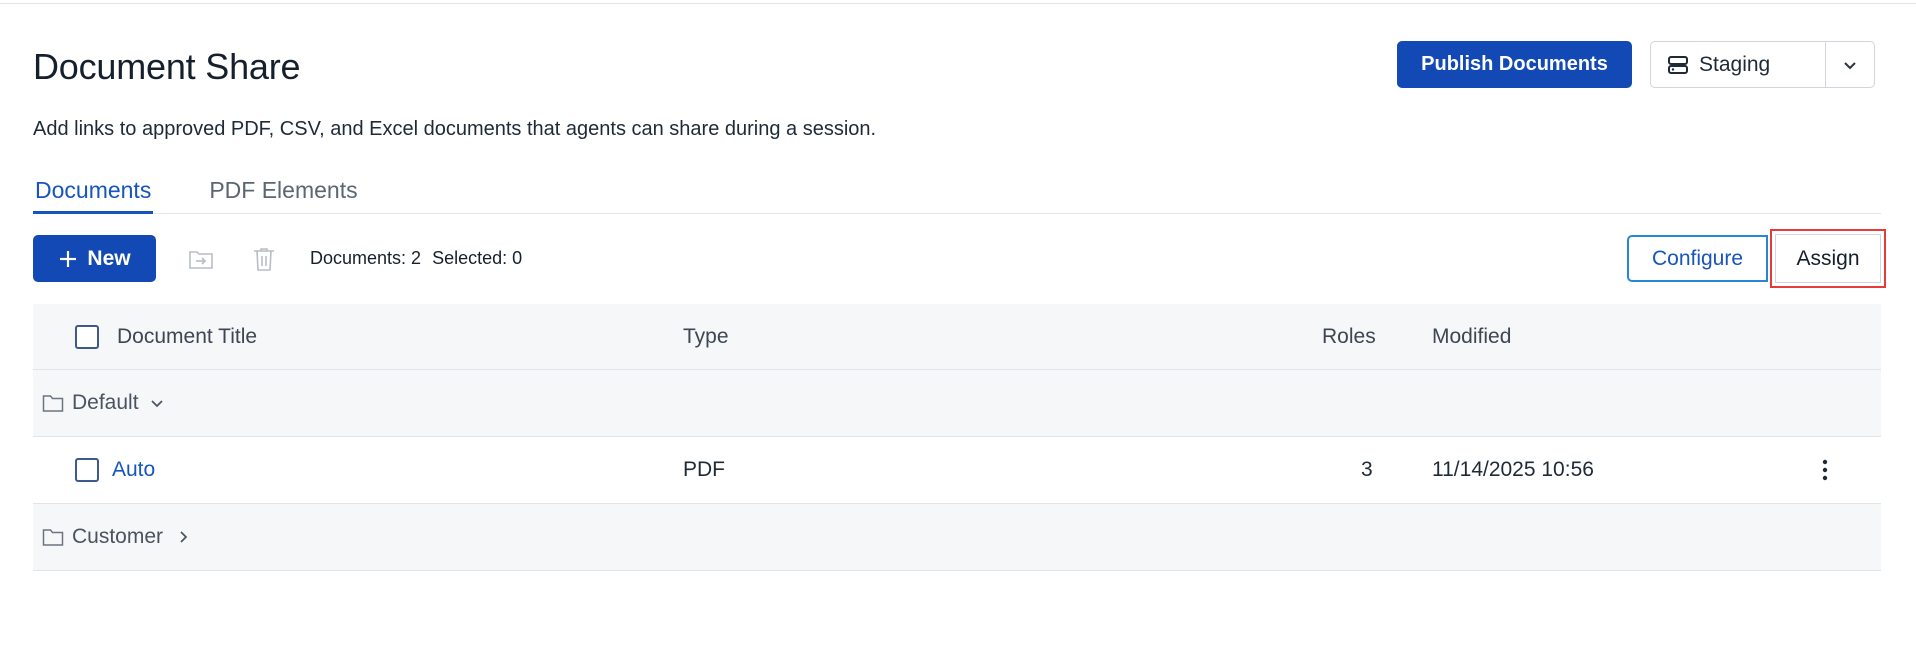 This screenshot has width=1916, height=646. I want to click on top-border, so click(958, 2).